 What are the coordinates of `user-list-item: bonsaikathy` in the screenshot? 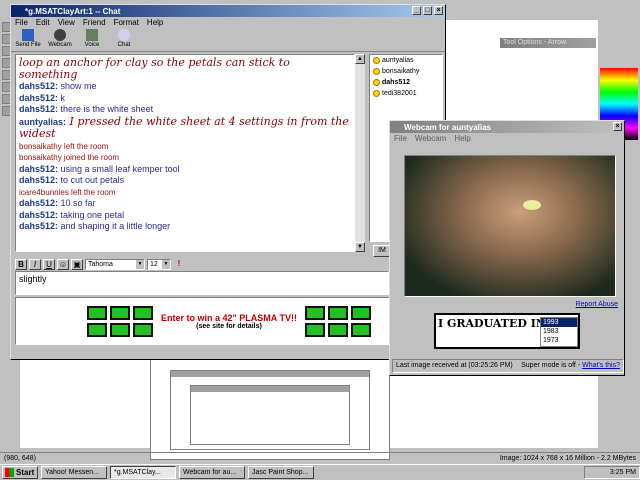 It's located at (406, 71).